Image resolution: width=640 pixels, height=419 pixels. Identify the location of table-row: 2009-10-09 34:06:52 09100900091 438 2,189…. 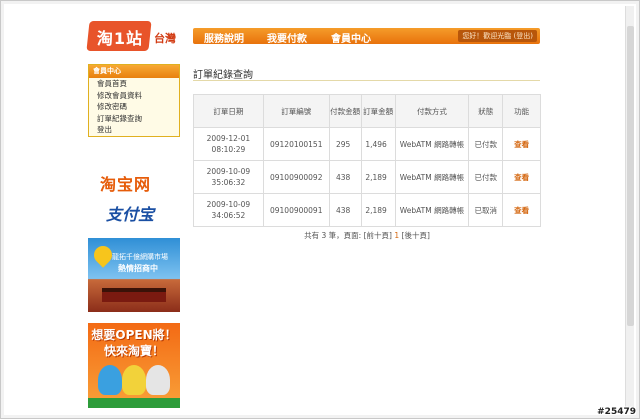
(367, 210).